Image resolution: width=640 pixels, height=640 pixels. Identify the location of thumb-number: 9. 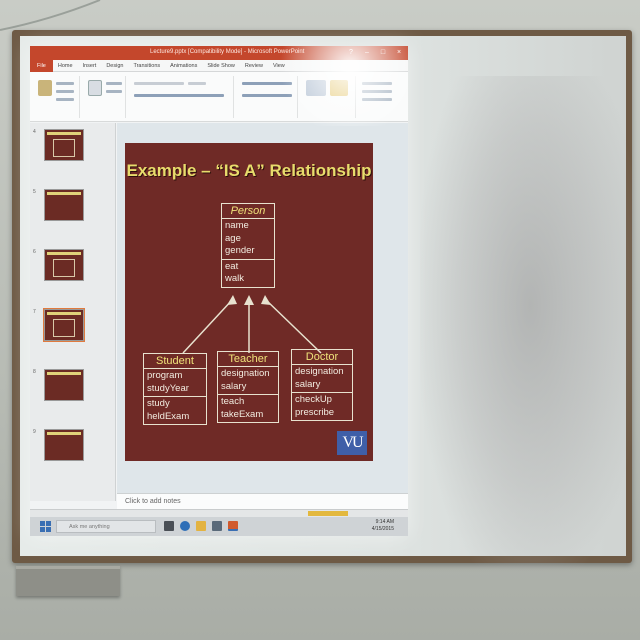
(34, 432).